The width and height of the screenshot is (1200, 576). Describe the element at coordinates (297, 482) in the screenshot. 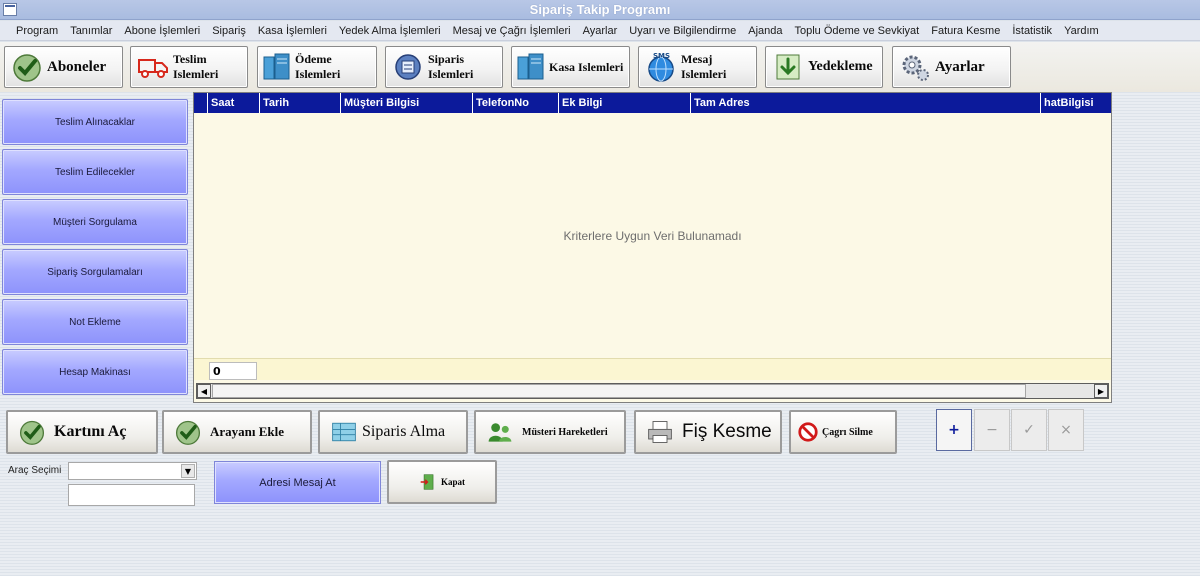

I see `adresi-mesaj-at-button: Adresi Mesaj At` at that location.